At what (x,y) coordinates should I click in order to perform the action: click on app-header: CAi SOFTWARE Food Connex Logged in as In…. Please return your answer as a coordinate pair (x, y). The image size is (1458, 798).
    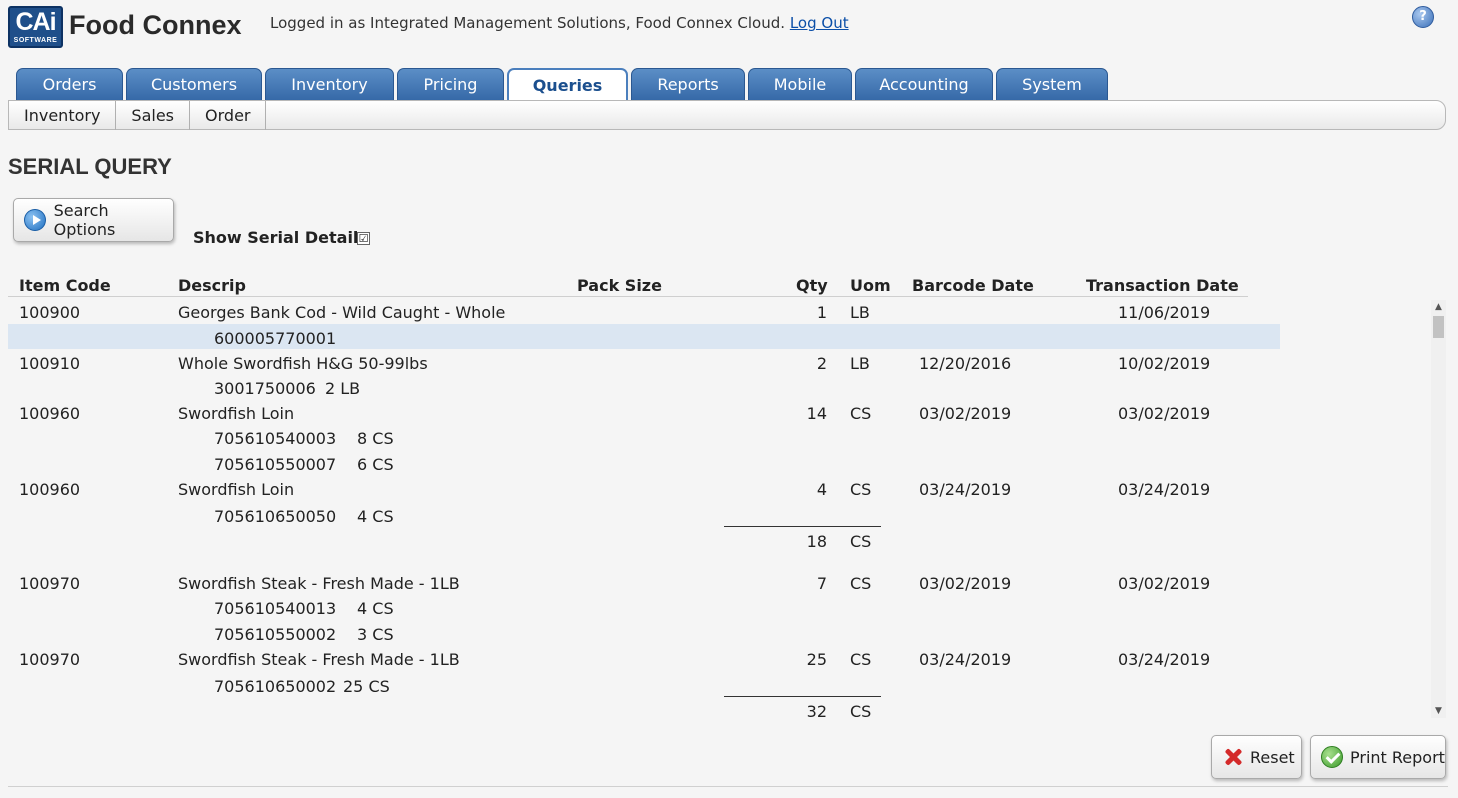
    Looking at the image, I should click on (728, 28).